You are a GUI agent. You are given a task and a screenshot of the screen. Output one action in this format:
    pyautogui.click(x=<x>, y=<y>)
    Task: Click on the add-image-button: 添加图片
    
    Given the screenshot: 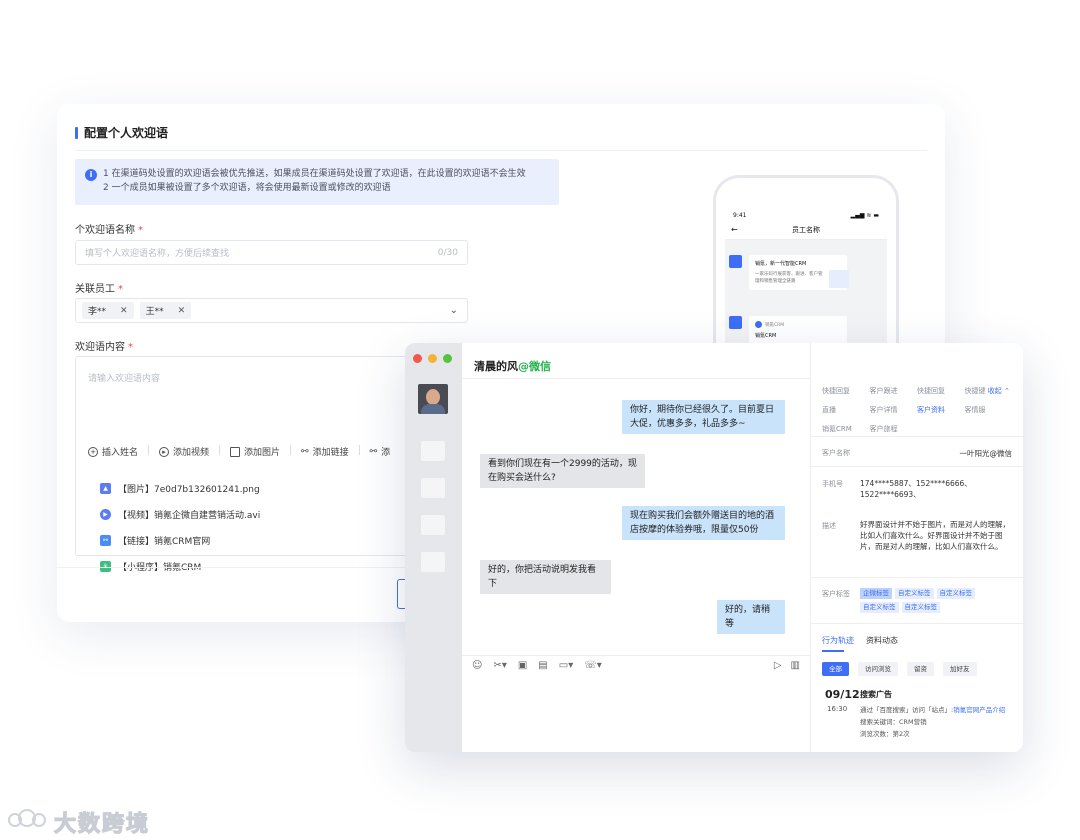 What is the action you would take?
    pyautogui.click(x=255, y=451)
    